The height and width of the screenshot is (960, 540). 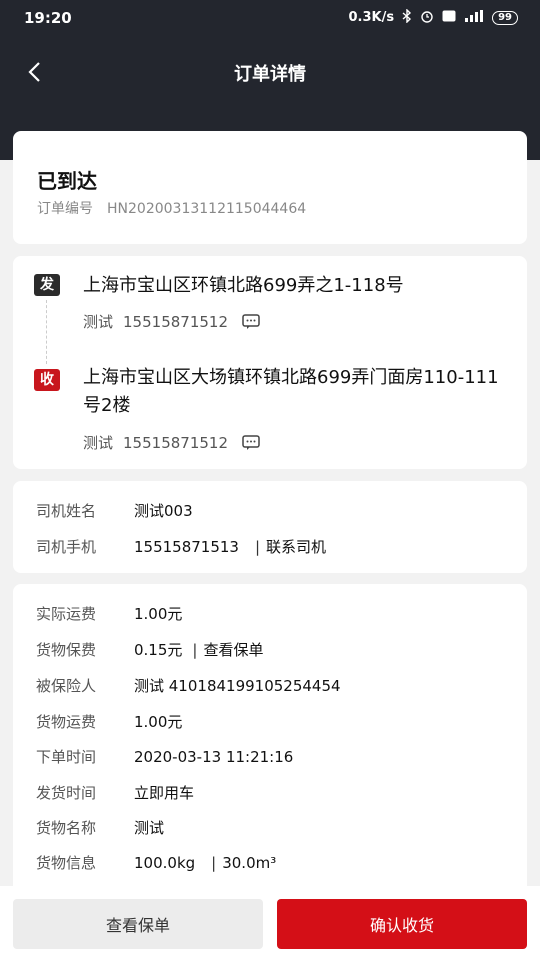 I want to click on driver-phone-label: 司机手机, so click(x=66, y=547).